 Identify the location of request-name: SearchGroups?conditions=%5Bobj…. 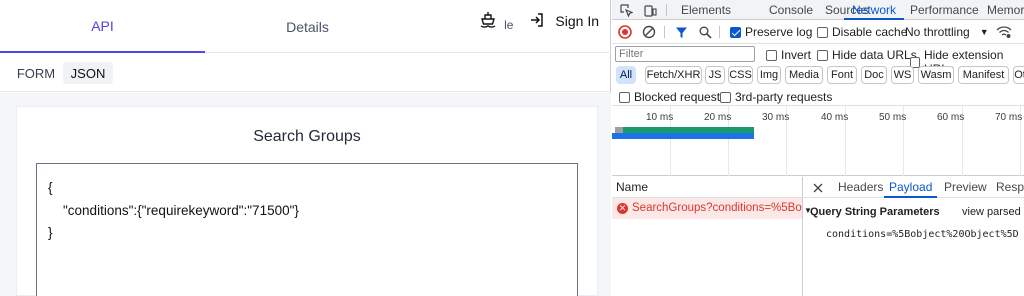
(717, 208).